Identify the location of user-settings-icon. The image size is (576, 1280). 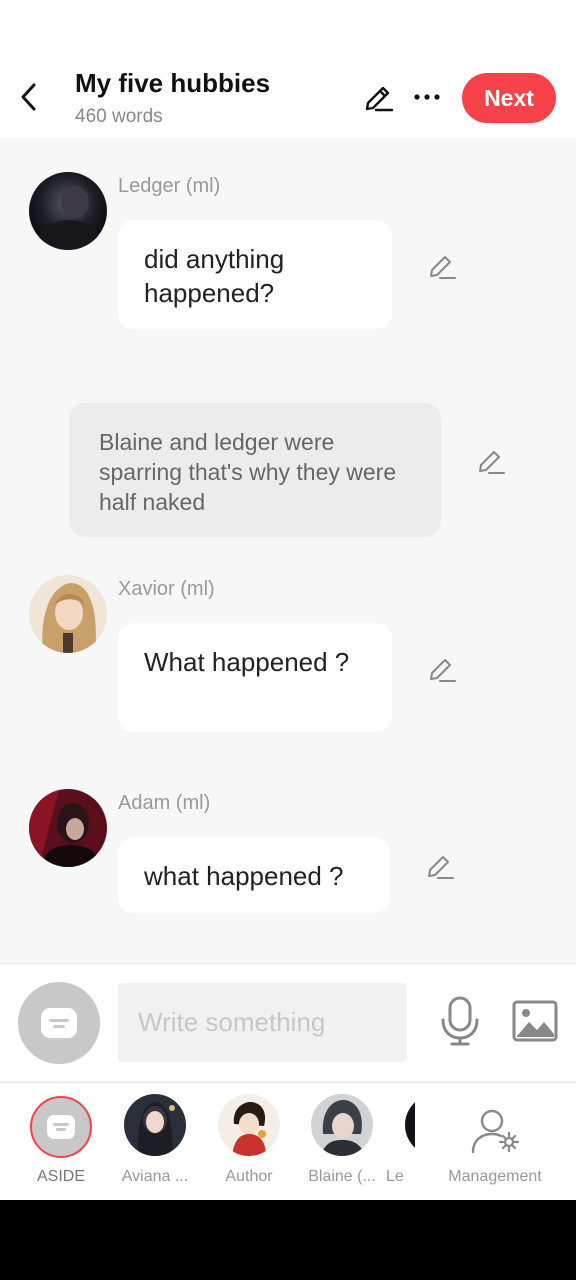
(495, 1131).